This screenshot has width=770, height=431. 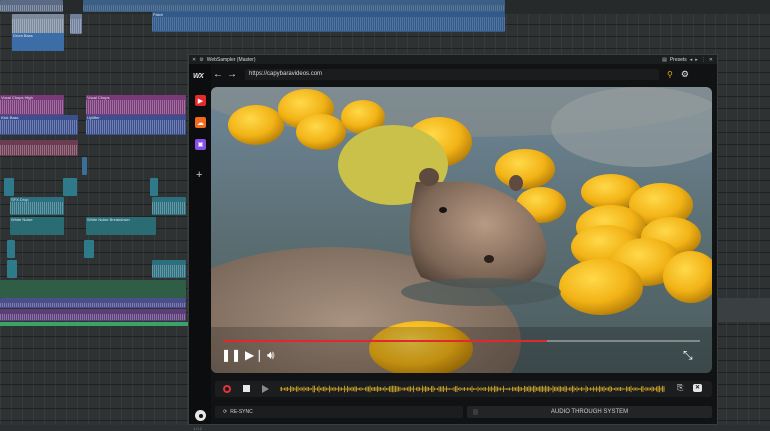 I want to click on daw-clip: Kick Bass, so click(x=39, y=125).